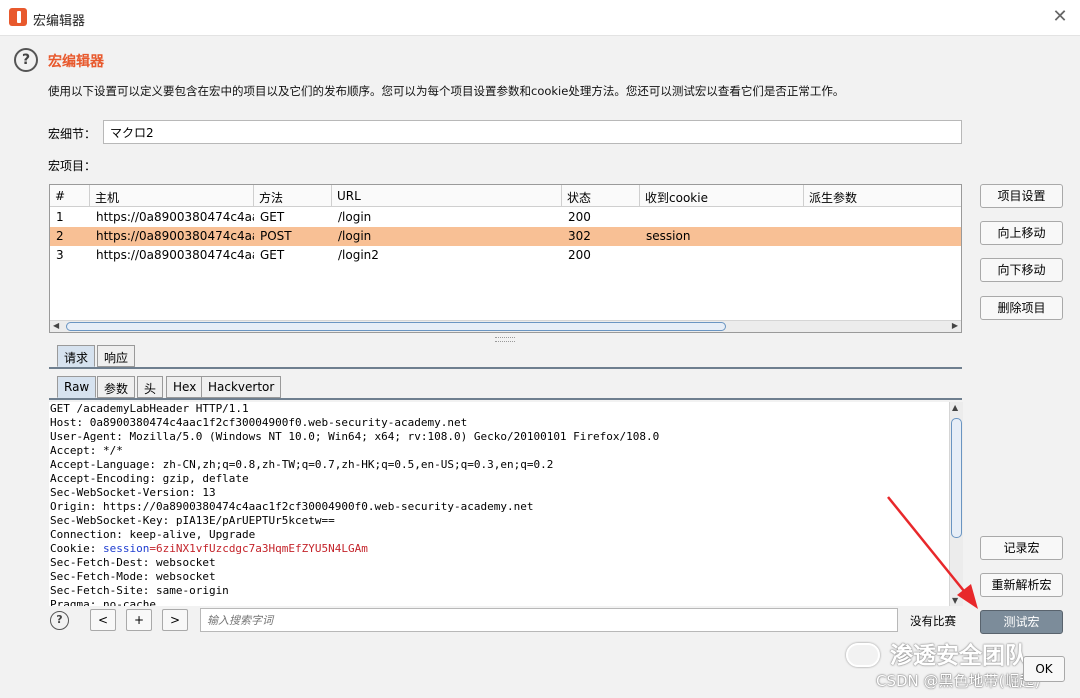 The image size is (1080, 698). What do you see at coordinates (955, 600) in the screenshot?
I see `scroll-down-arrow-icon: ▼` at bounding box center [955, 600].